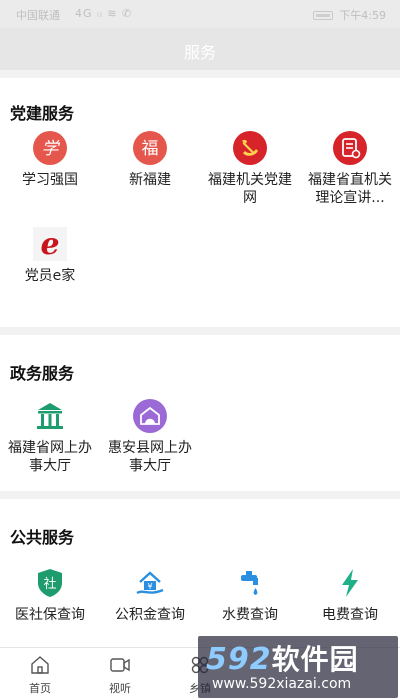 The image size is (400, 700). What do you see at coordinates (42, 373) in the screenshot?
I see `section-title-government: 政务服务` at bounding box center [42, 373].